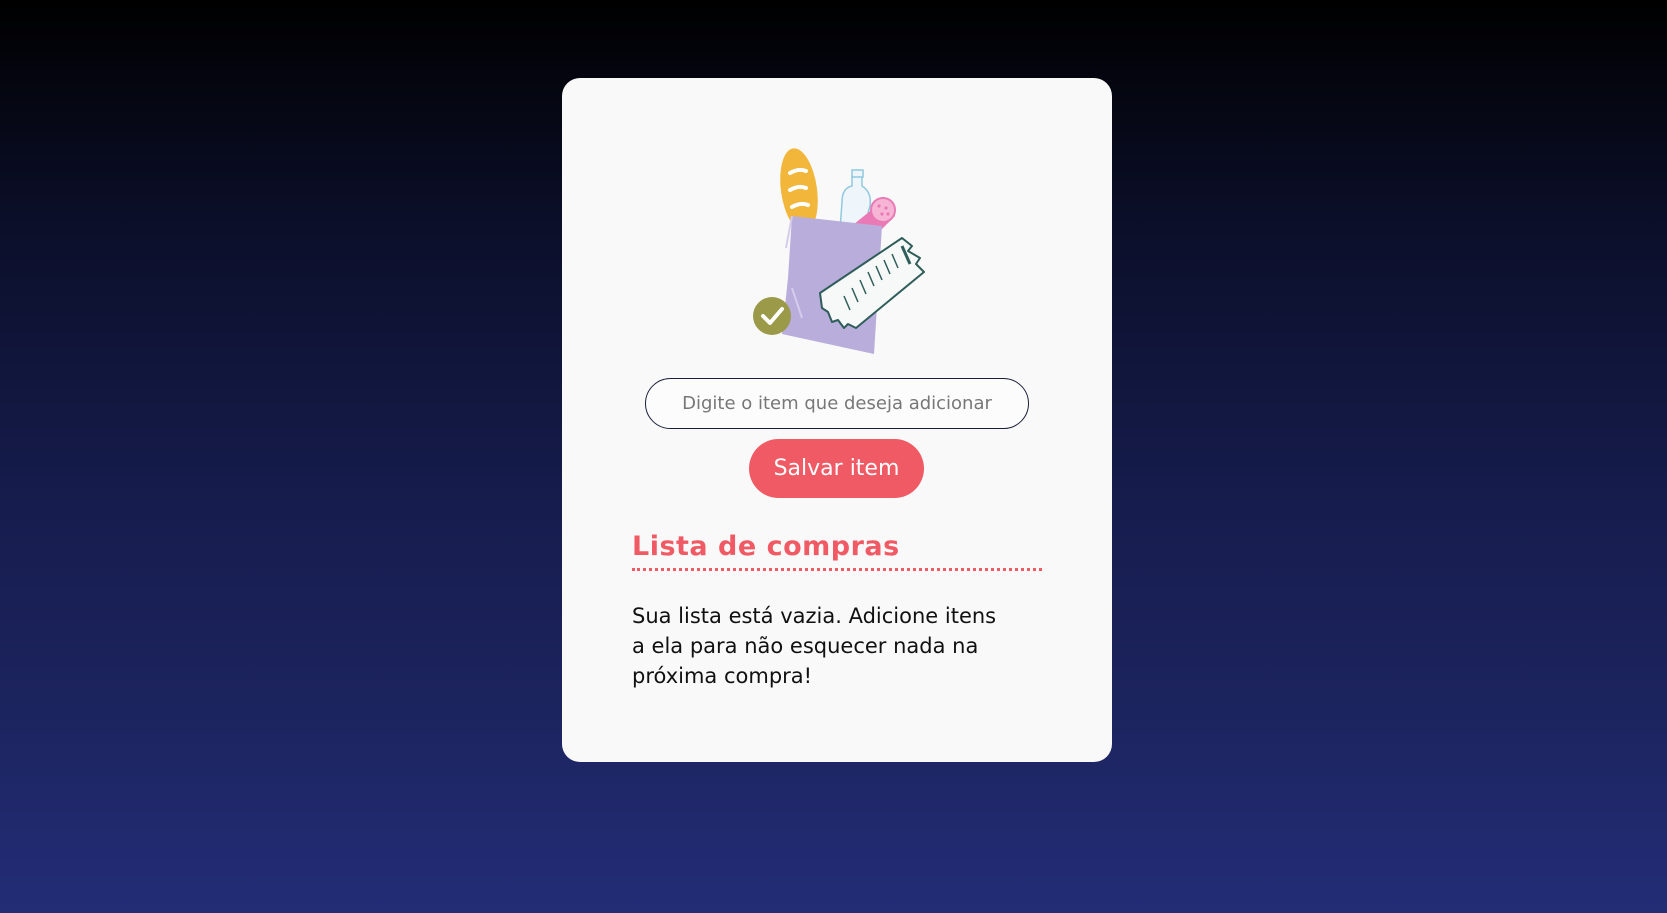  What do you see at coordinates (836, 468) in the screenshot?
I see `save-item-button: Salvar item` at bounding box center [836, 468].